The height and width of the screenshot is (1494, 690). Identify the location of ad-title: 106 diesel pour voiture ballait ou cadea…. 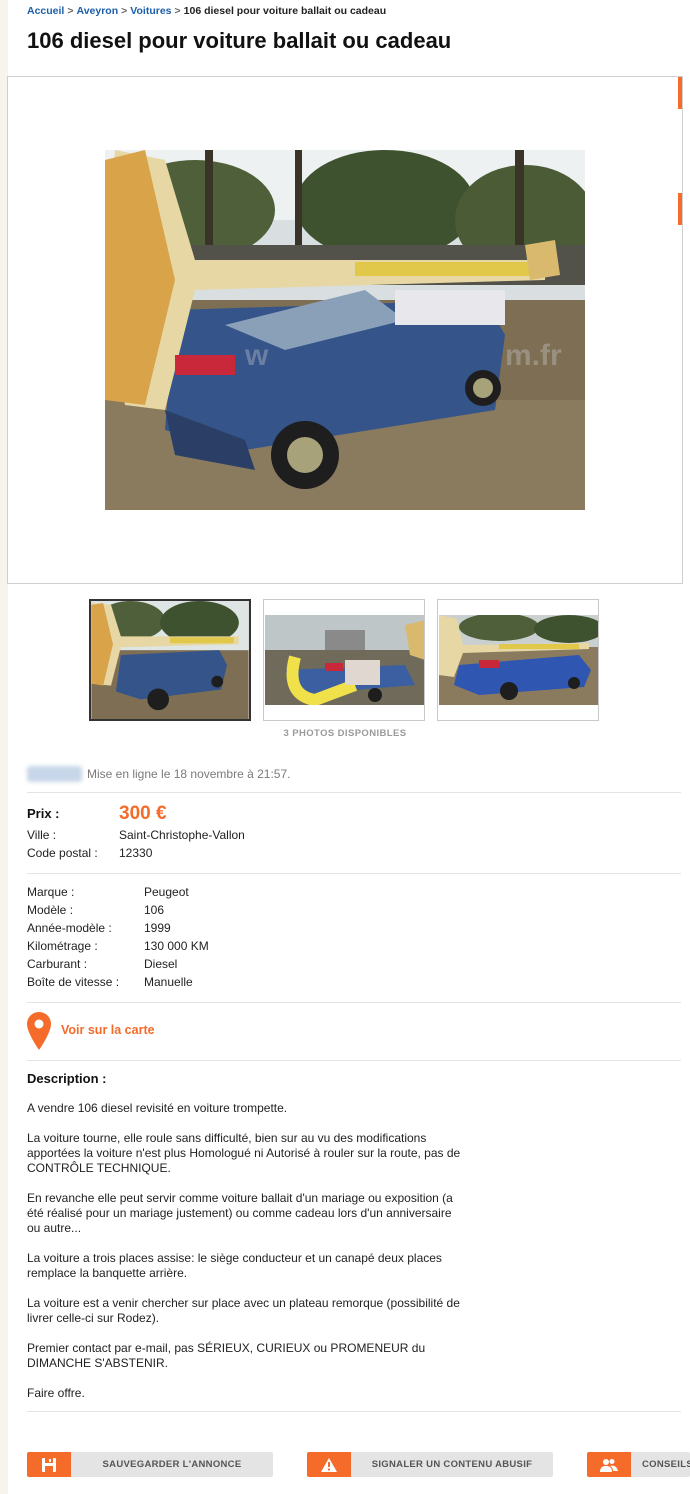
(239, 40).